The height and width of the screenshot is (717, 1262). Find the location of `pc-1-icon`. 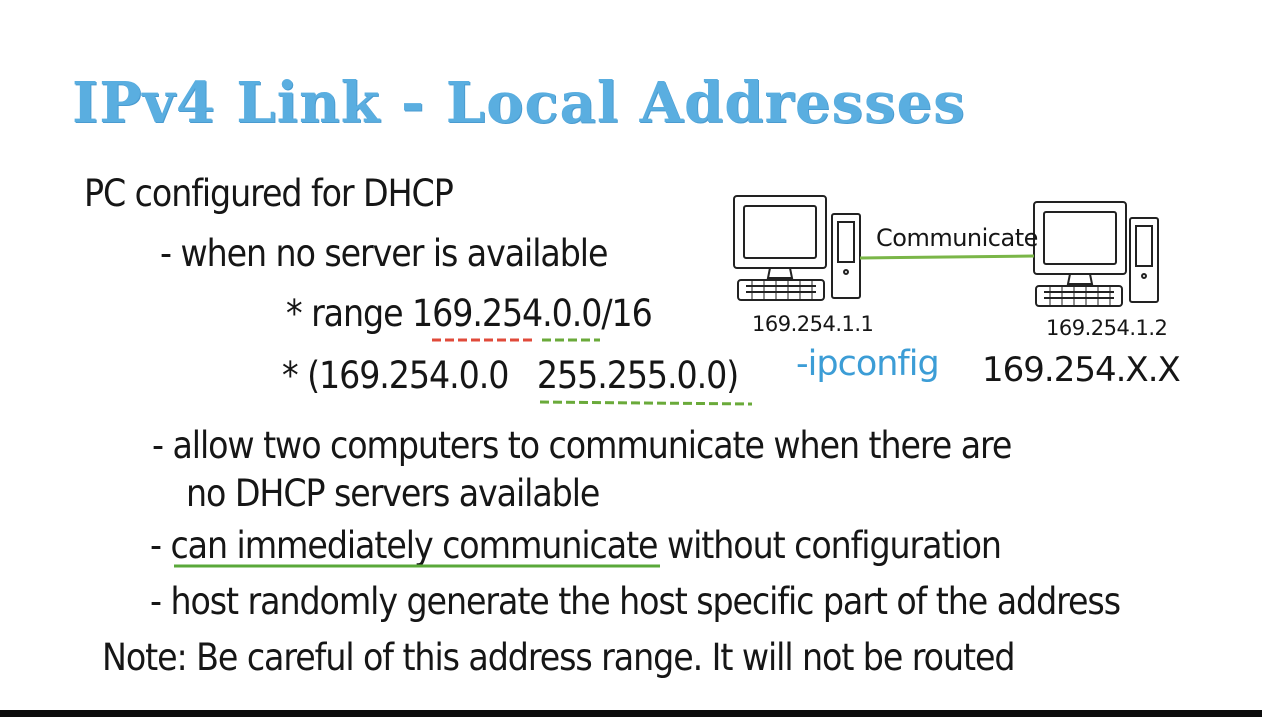

pc-1-icon is located at coordinates (797, 248).